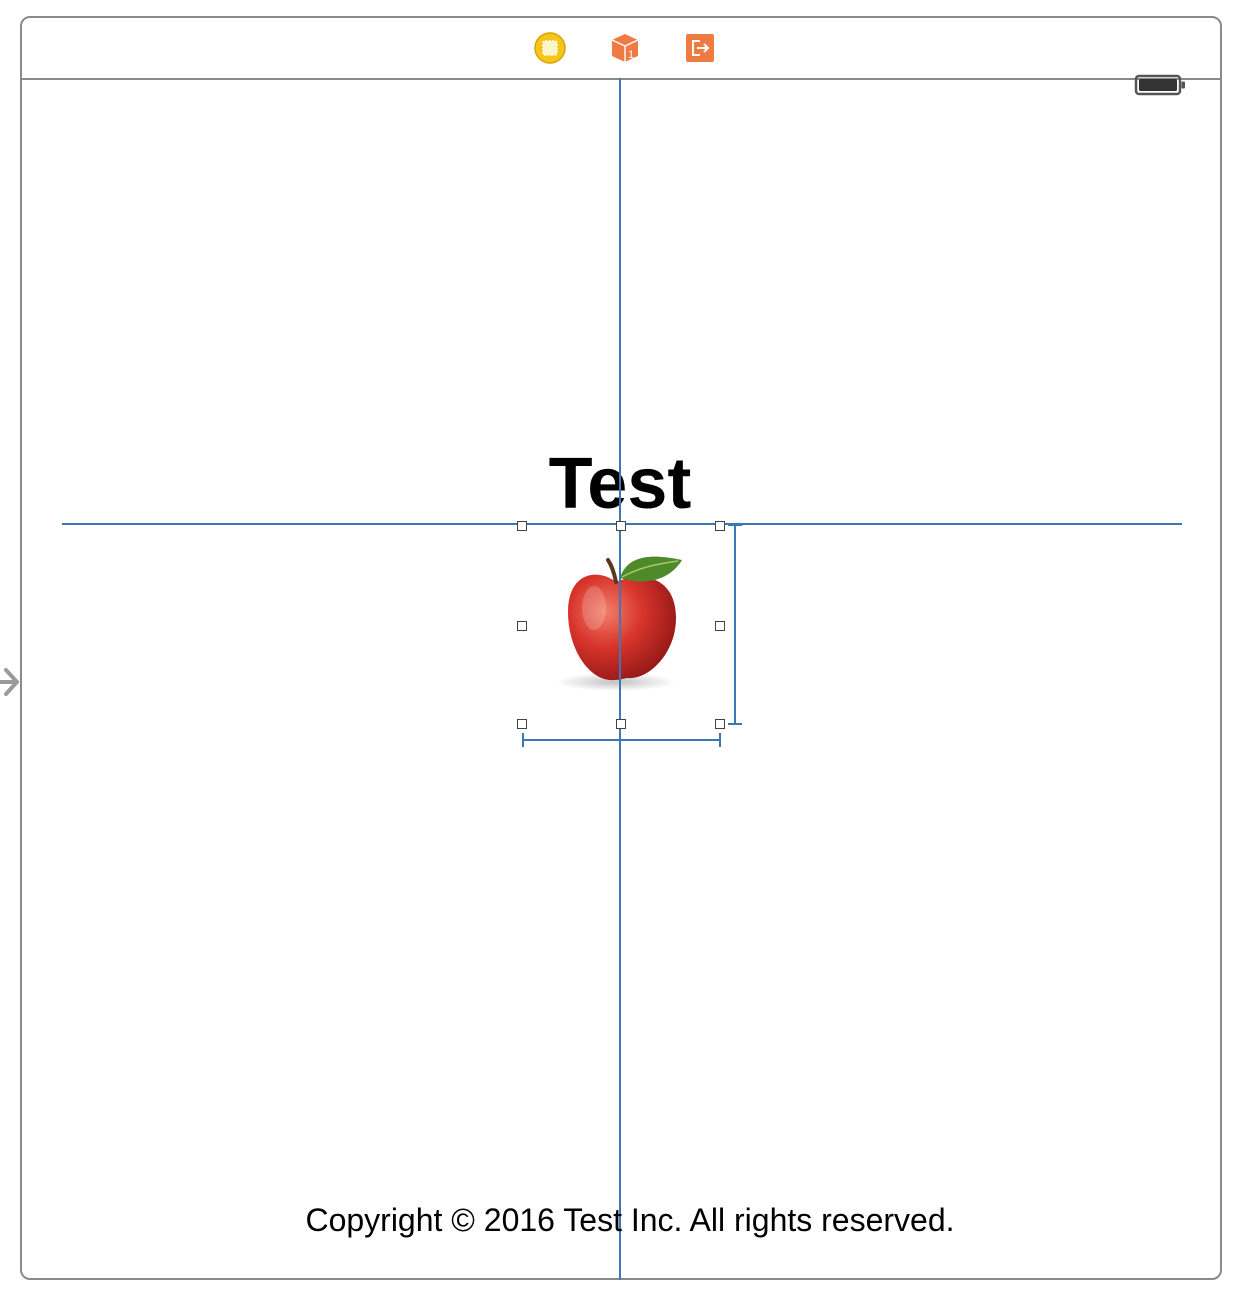 This screenshot has width=1250, height=1314. Describe the element at coordinates (625, 48) in the screenshot. I see `first-responder-icon: 1` at that location.